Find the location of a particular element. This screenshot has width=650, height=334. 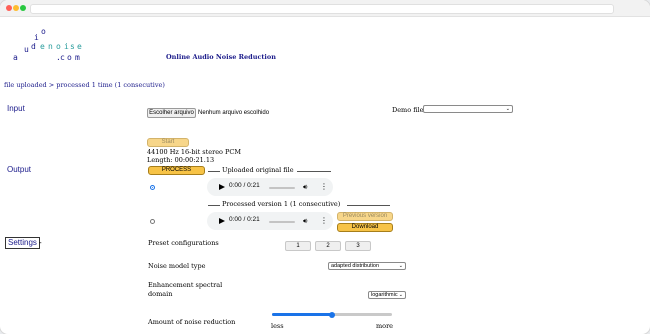

noise-amount-label: Amount of noise reduction is located at coordinates (192, 322).